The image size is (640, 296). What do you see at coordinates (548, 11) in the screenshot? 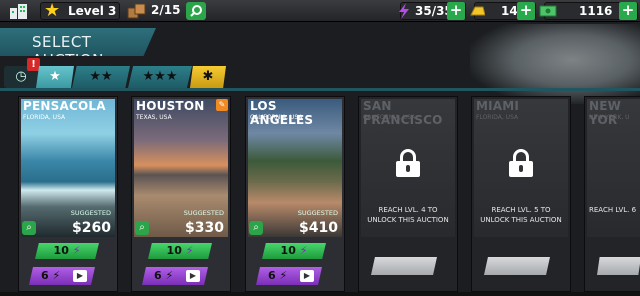
I see `cash-icon` at bounding box center [548, 11].